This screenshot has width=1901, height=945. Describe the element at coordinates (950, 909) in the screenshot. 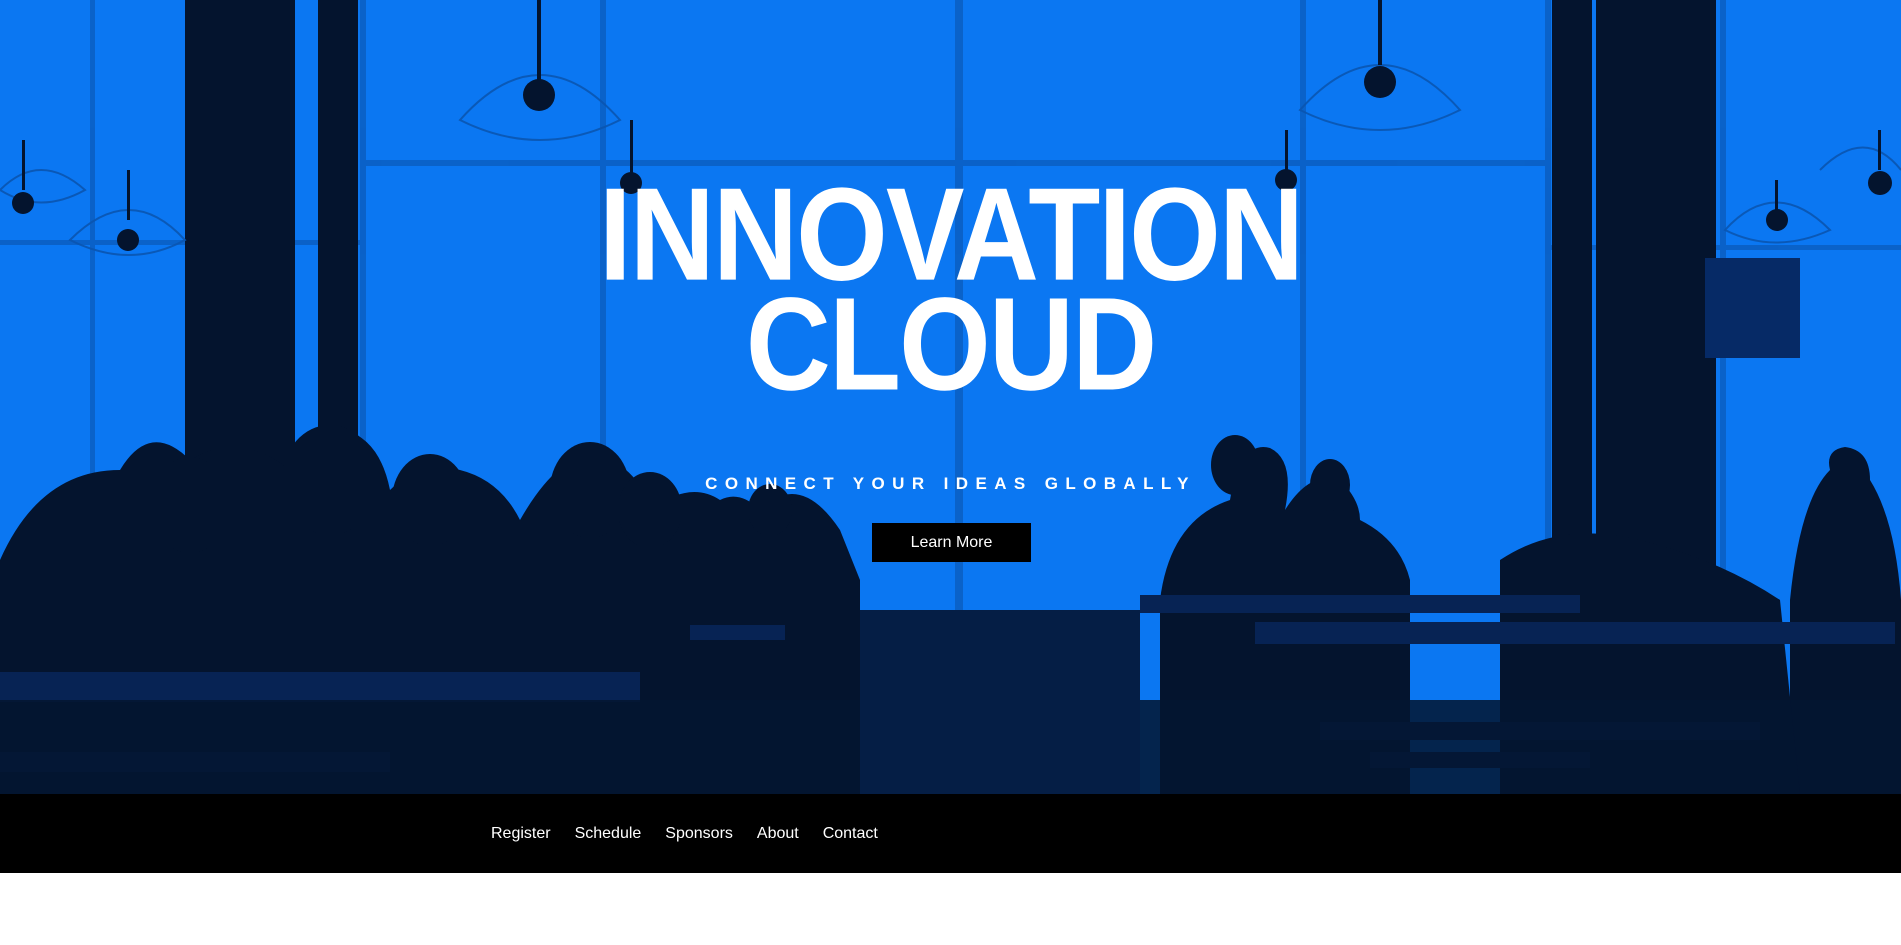

I see `page-content-area` at that location.